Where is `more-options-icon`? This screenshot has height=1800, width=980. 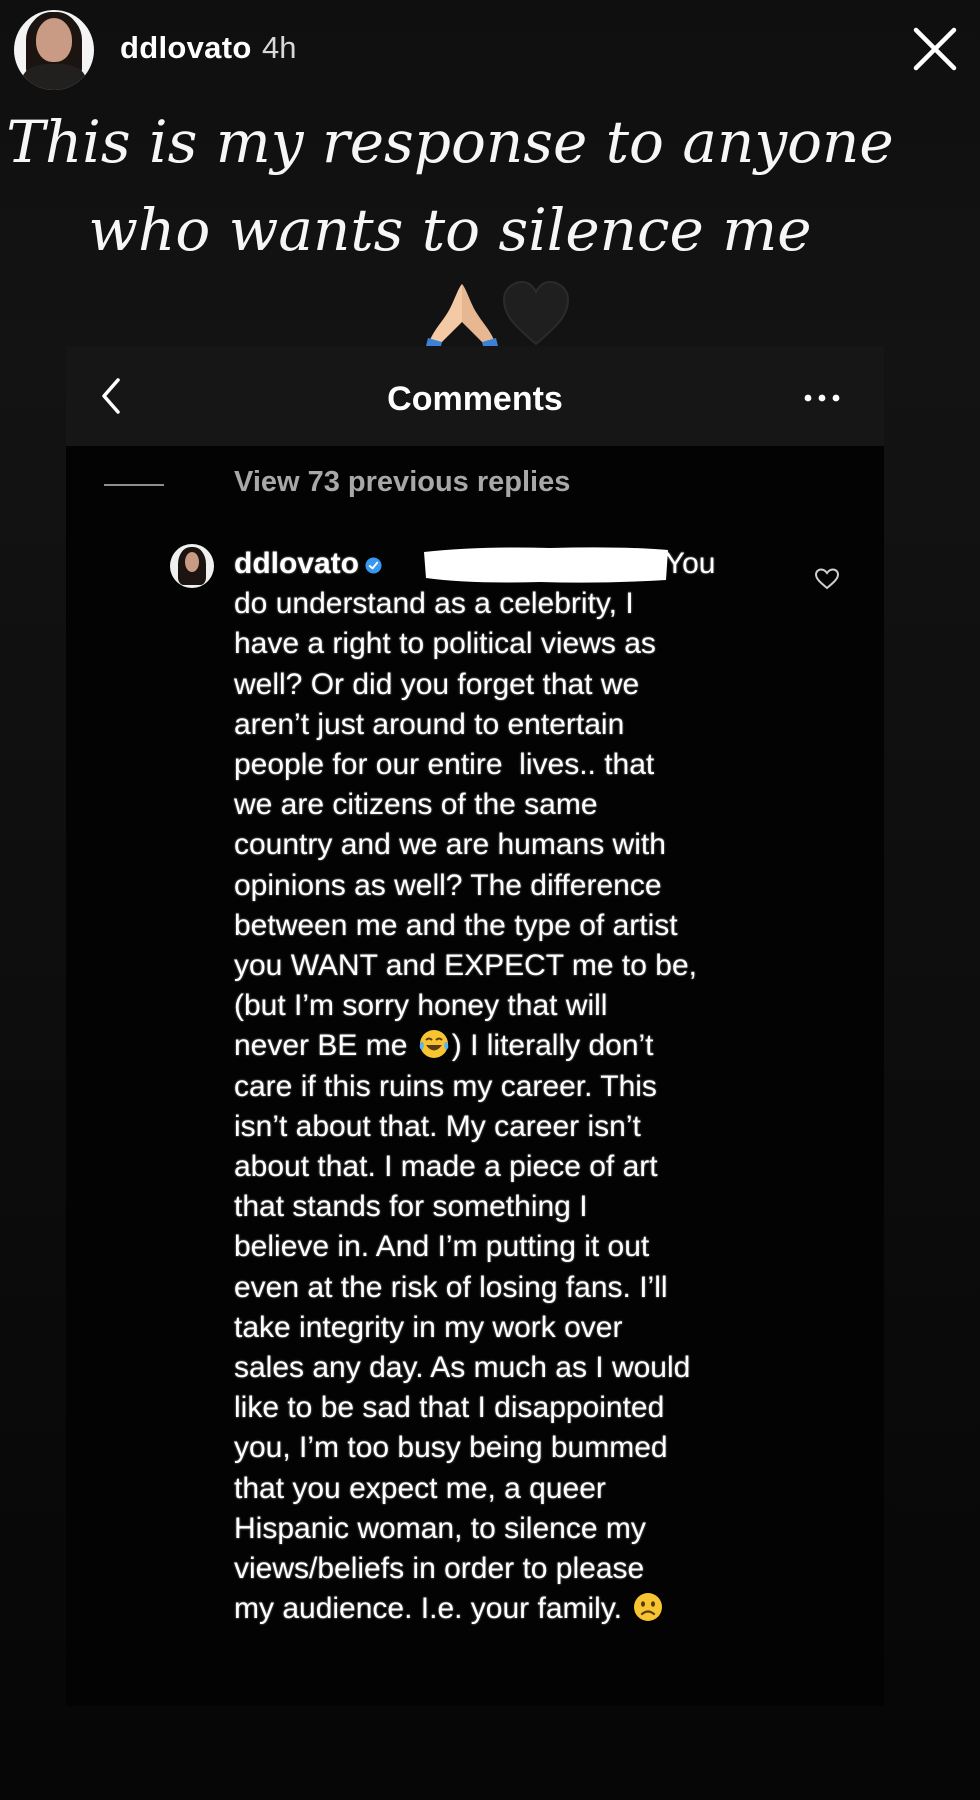 more-options-icon is located at coordinates (822, 398).